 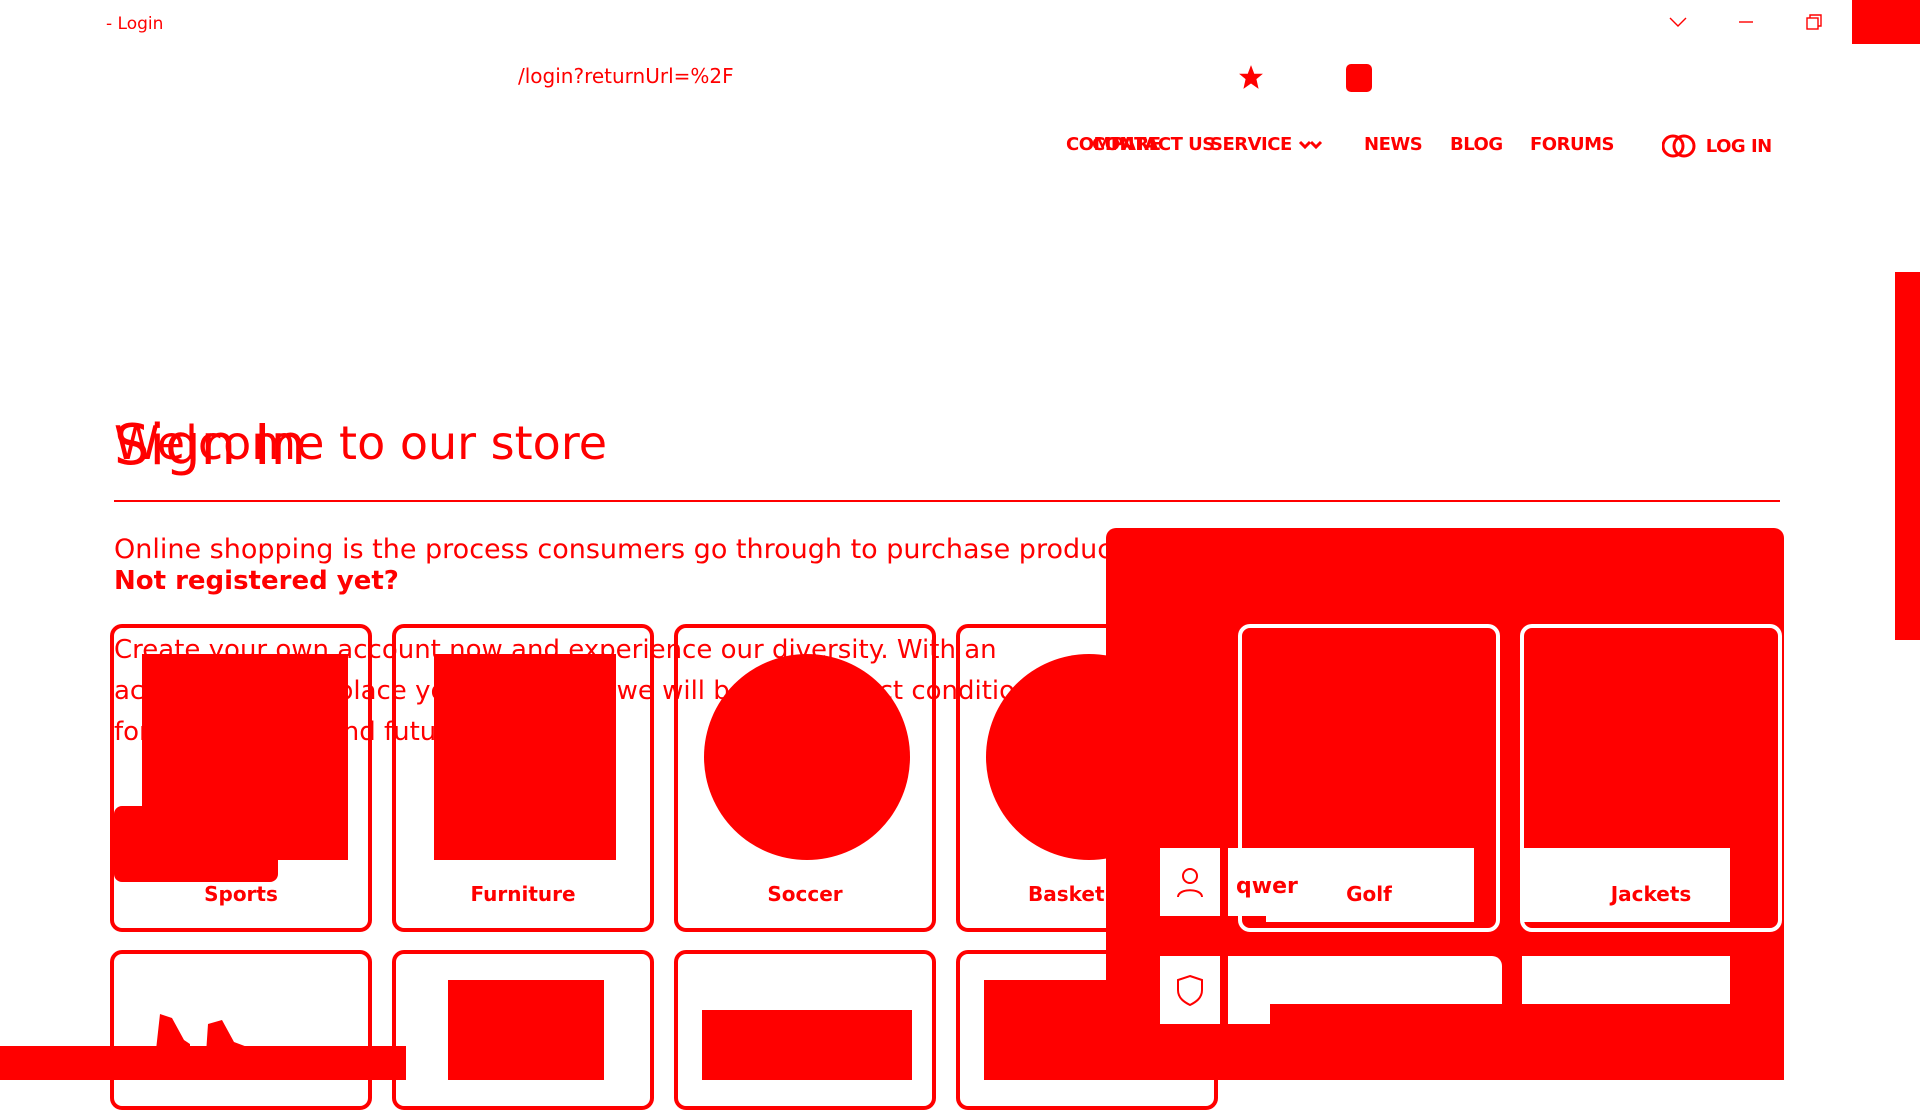 I want to click on close-button, so click(x=1886, y=22).